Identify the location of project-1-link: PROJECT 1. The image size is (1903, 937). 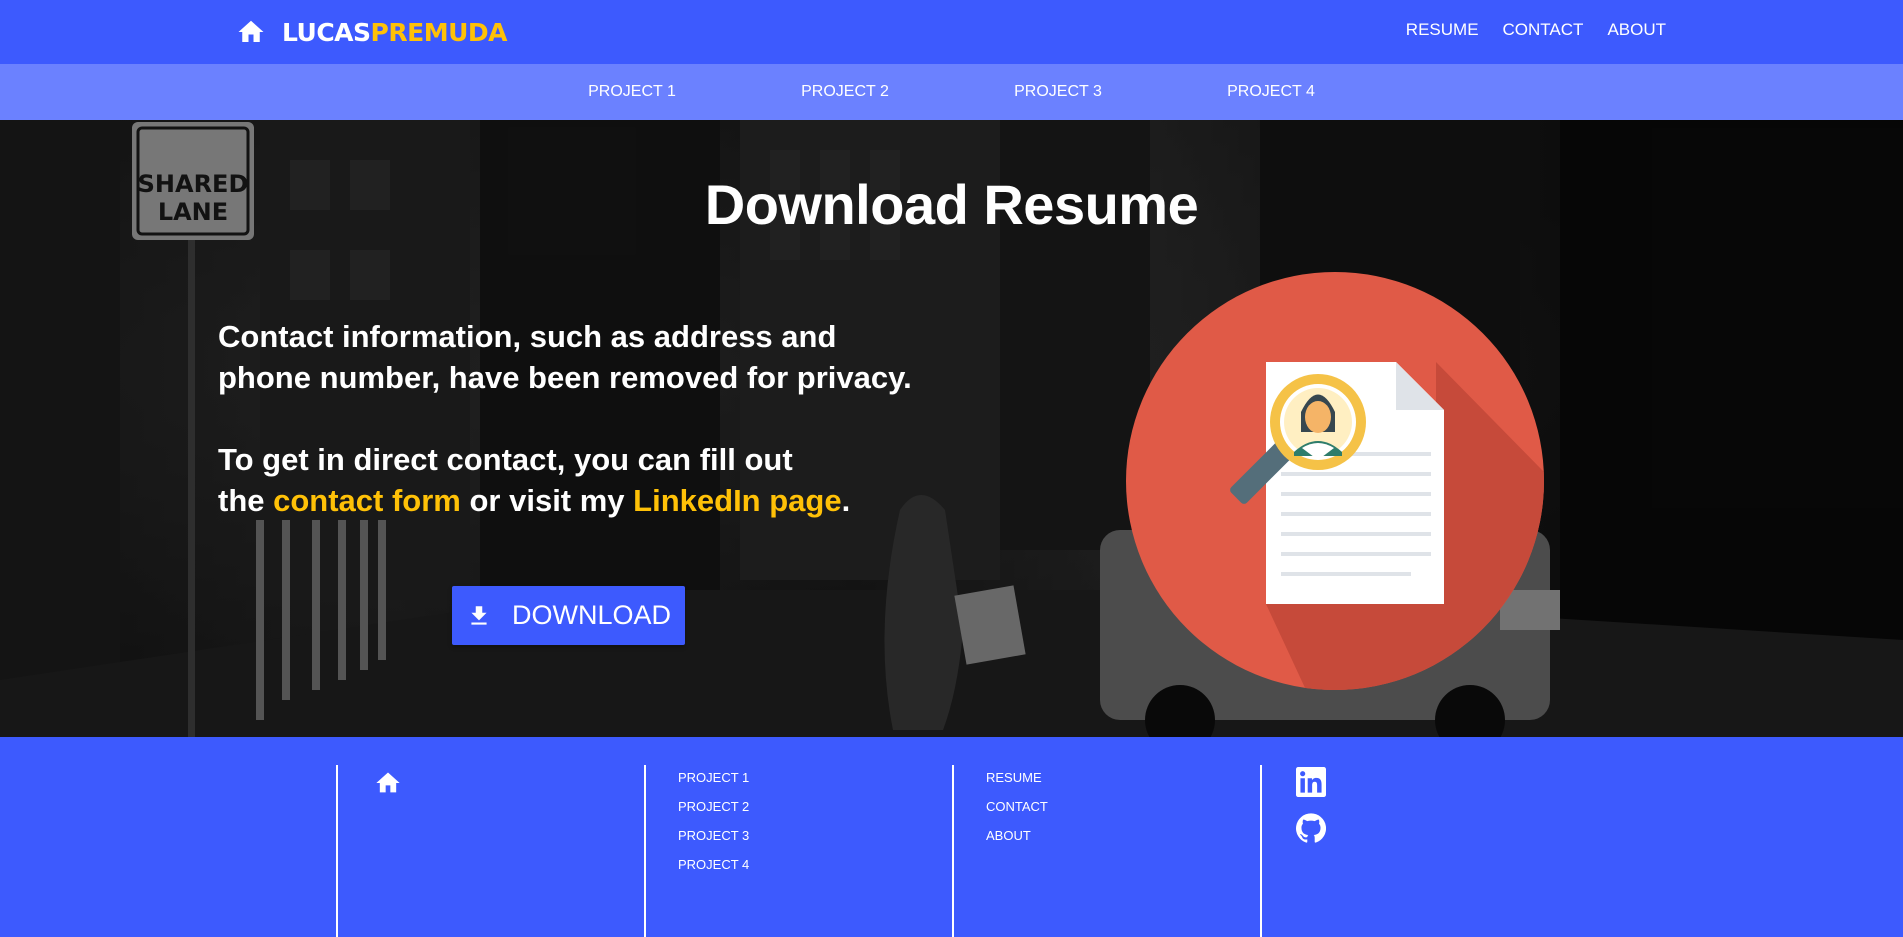
(632, 92).